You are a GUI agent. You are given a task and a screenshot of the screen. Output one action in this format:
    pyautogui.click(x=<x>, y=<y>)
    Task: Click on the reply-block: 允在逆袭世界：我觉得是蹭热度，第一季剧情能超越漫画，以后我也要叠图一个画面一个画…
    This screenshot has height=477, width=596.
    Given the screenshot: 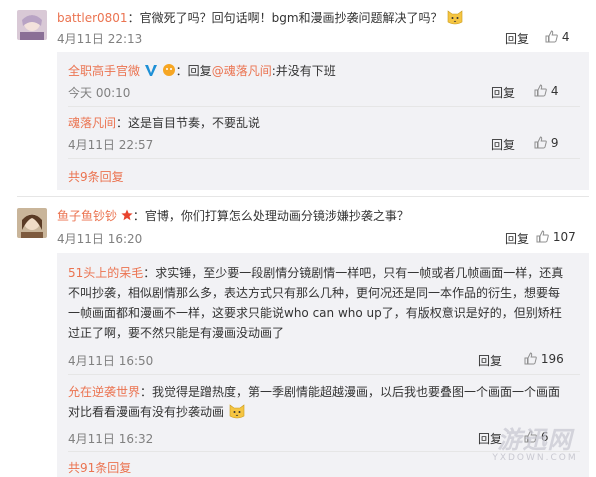 What is the action you would take?
    pyautogui.click(x=325, y=402)
    